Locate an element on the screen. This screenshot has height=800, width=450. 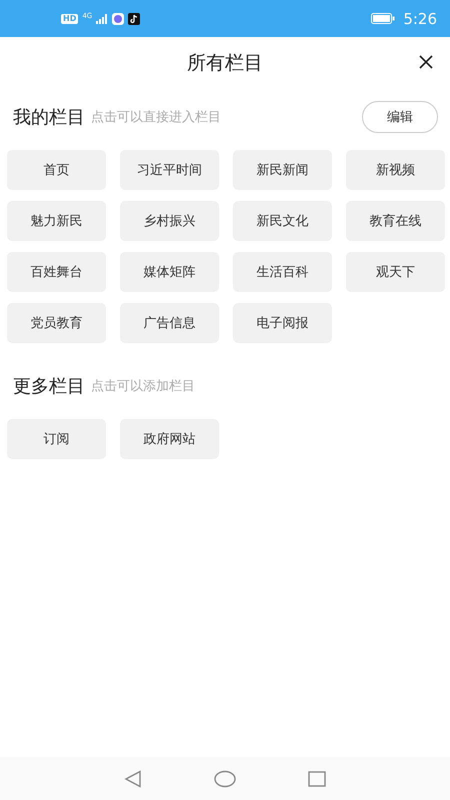
channel-button: 新视频 is located at coordinates (395, 170).